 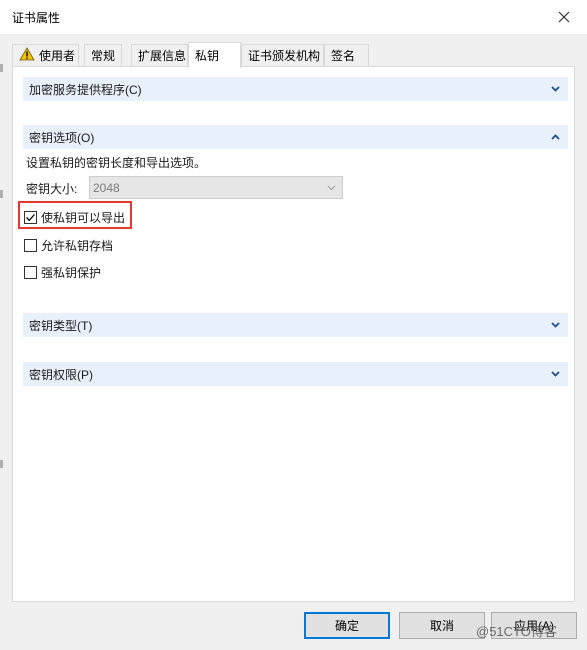 What do you see at coordinates (57, 56) in the screenshot?
I see `tab-label: 使用者` at bounding box center [57, 56].